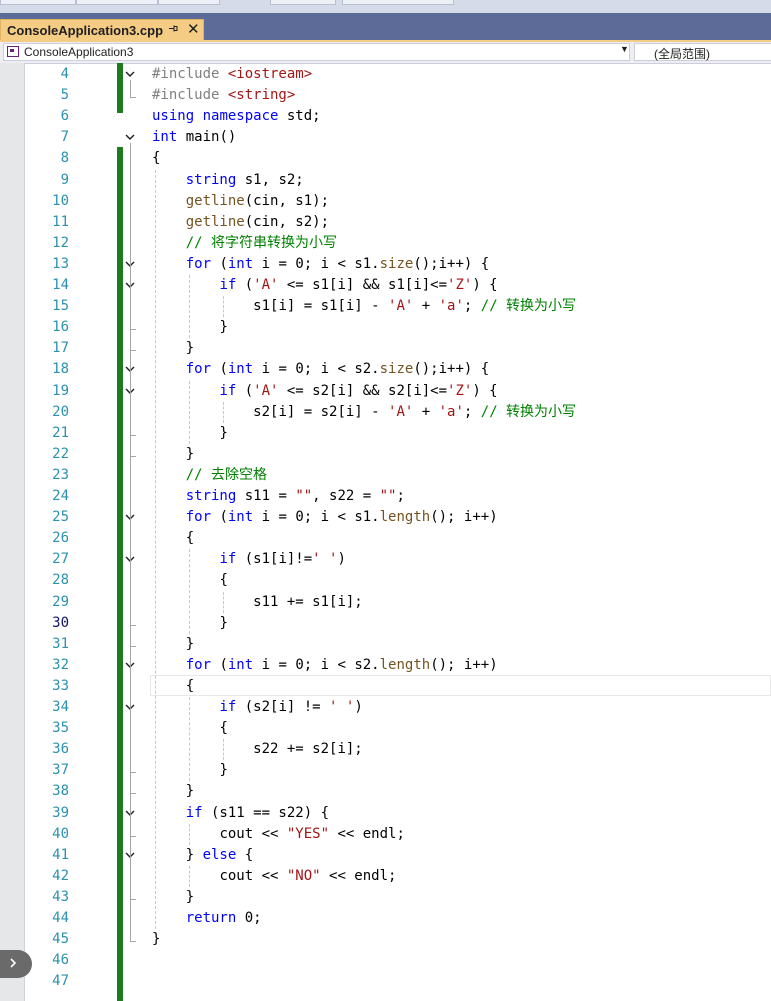 The image size is (771, 1001). I want to click on code-text: return 0;, so click(207, 918).